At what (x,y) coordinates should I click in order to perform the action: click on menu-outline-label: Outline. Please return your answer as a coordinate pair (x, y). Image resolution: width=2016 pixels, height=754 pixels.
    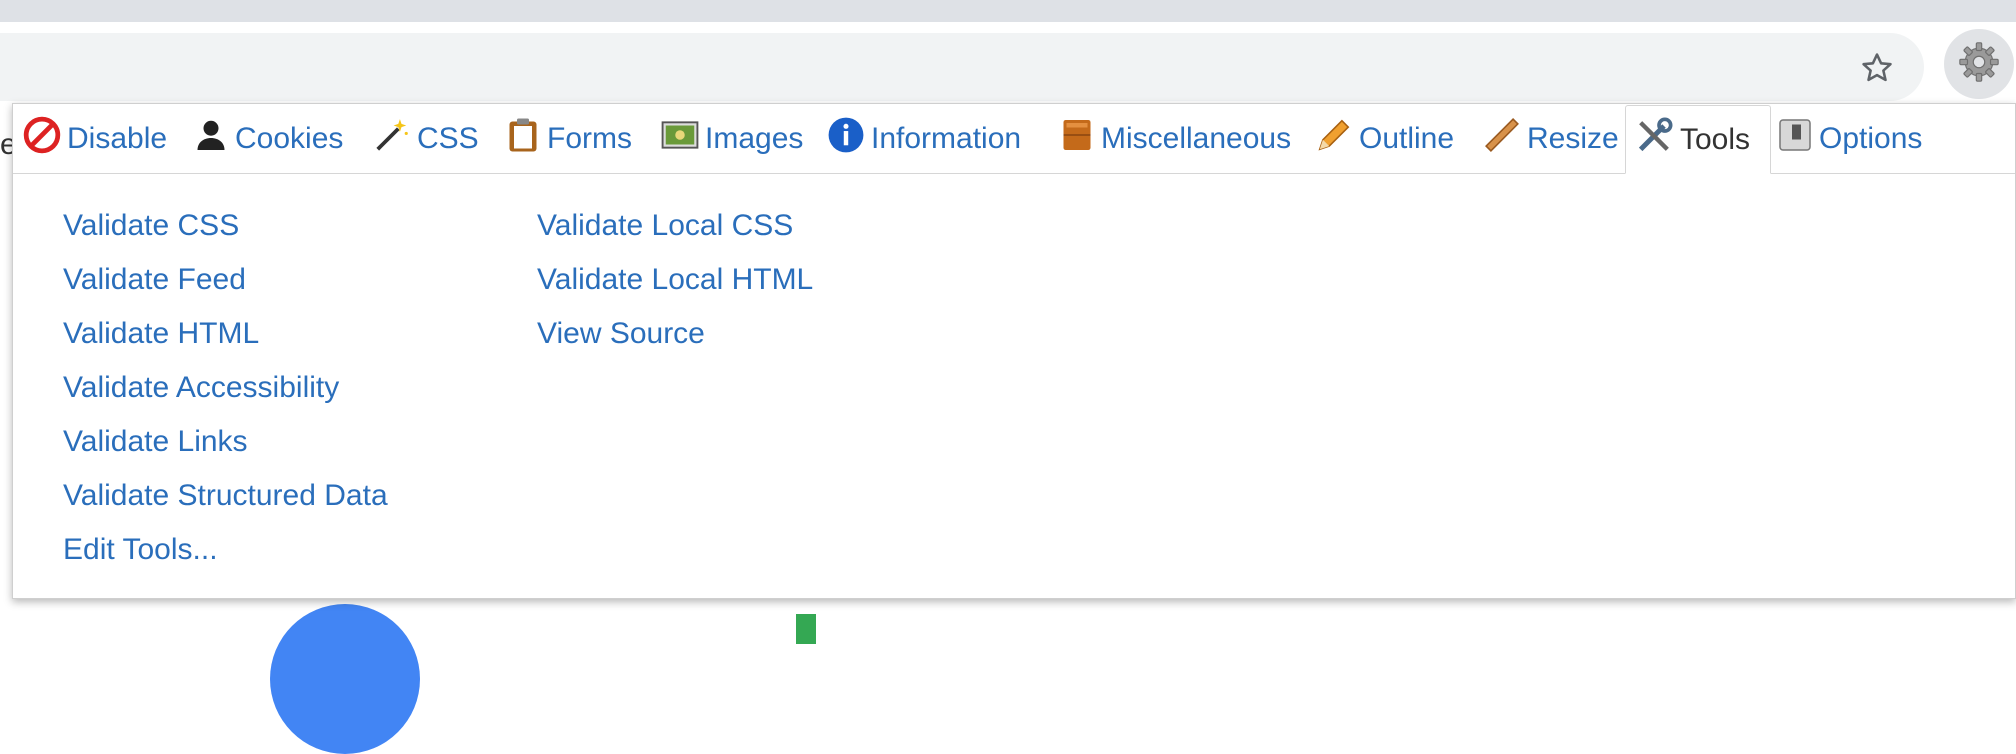
    Looking at the image, I should click on (1407, 138).